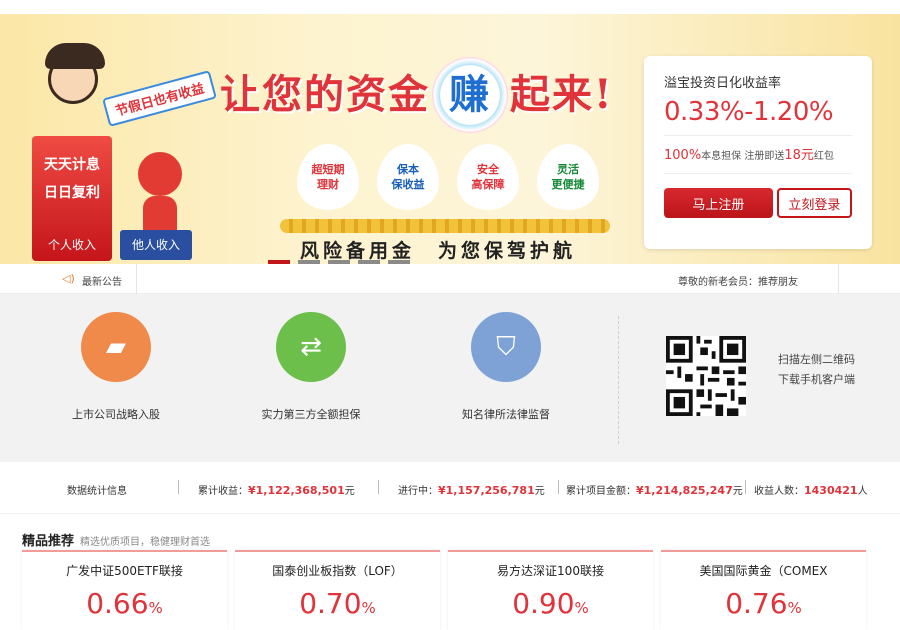 Image resolution: width=900 pixels, height=630 pixels. Describe the element at coordinates (276, 490) in the screenshot. I see `stat-total-income: 累计收益：¥1,122,368,501元` at that location.